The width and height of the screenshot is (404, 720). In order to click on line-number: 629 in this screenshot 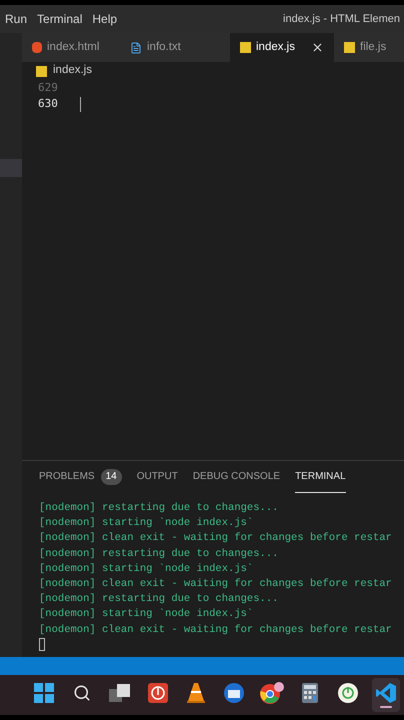, I will do `click(48, 88)`.